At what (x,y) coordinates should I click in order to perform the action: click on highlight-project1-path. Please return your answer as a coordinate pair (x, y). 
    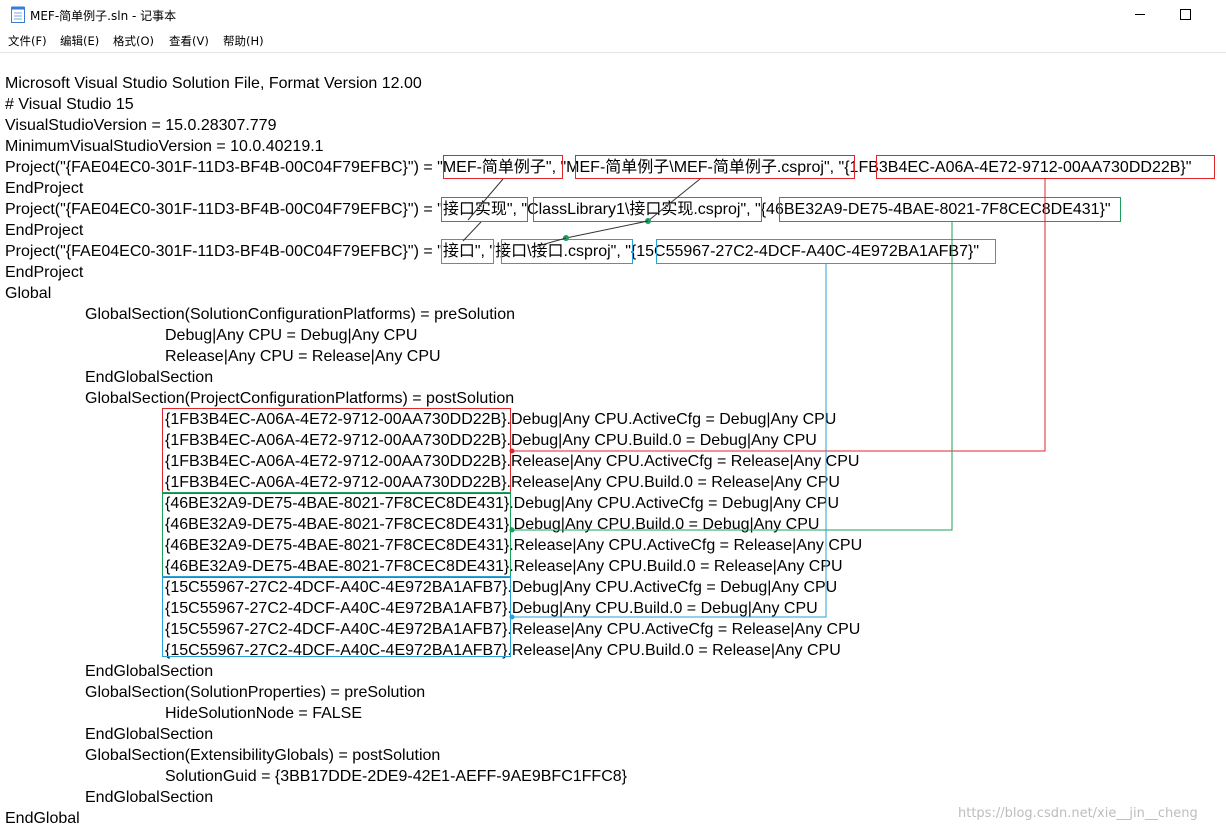
    Looking at the image, I should click on (715, 167).